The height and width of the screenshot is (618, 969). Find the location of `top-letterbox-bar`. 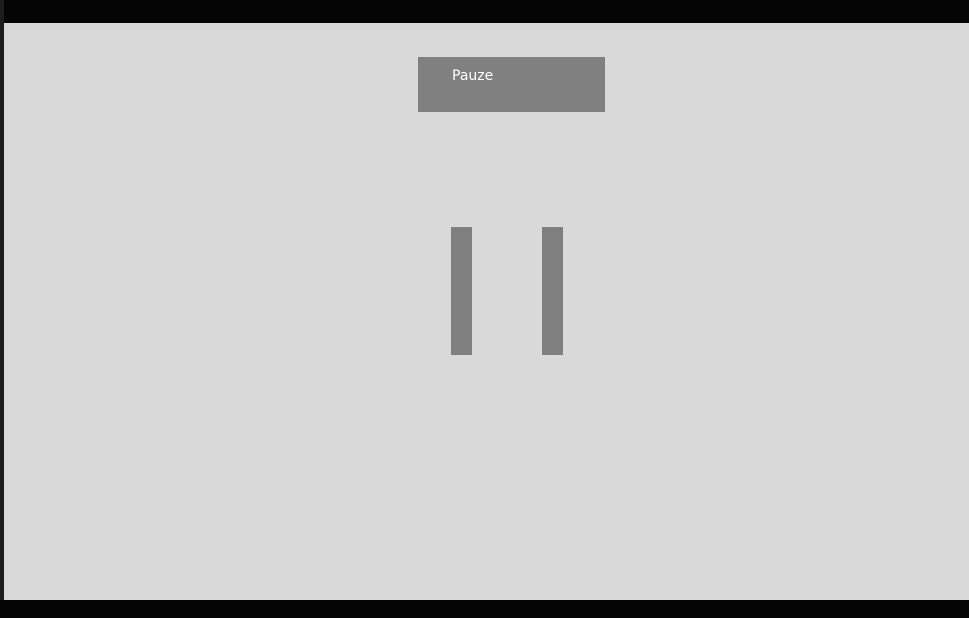

top-letterbox-bar is located at coordinates (484, 11).